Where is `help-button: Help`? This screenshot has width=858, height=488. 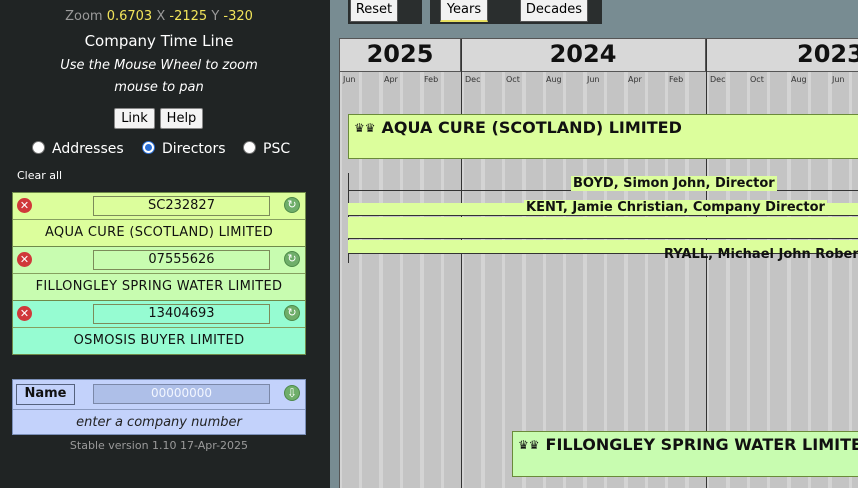
help-button: Help is located at coordinates (181, 118).